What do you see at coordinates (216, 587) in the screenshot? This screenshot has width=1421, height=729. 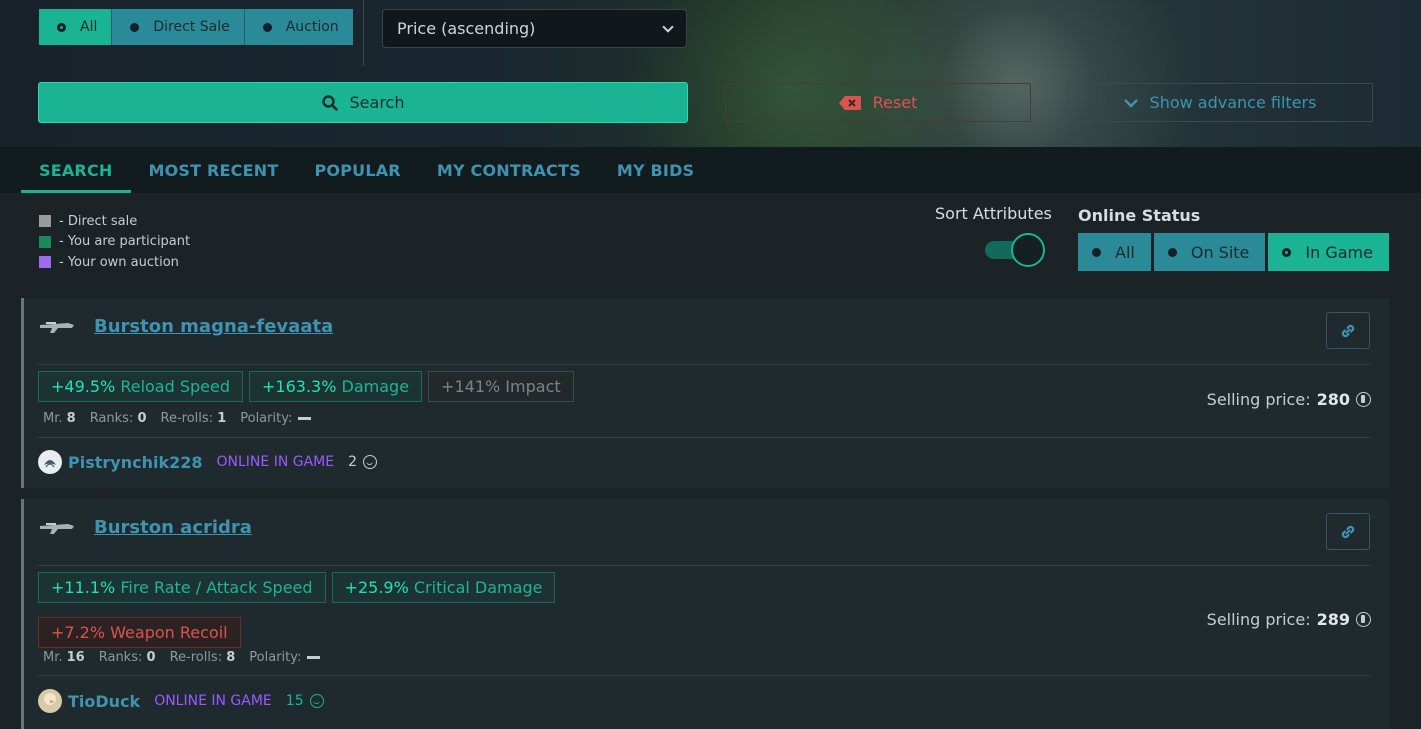 I see `attribute-name: Fire Rate / Attack Speed` at bounding box center [216, 587].